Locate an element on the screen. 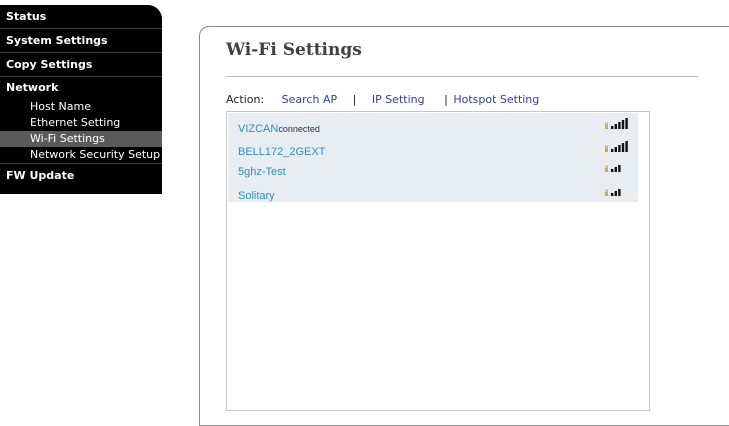 The image size is (729, 426). access-point-item: VIZCANconnected is located at coordinates (435, 126).